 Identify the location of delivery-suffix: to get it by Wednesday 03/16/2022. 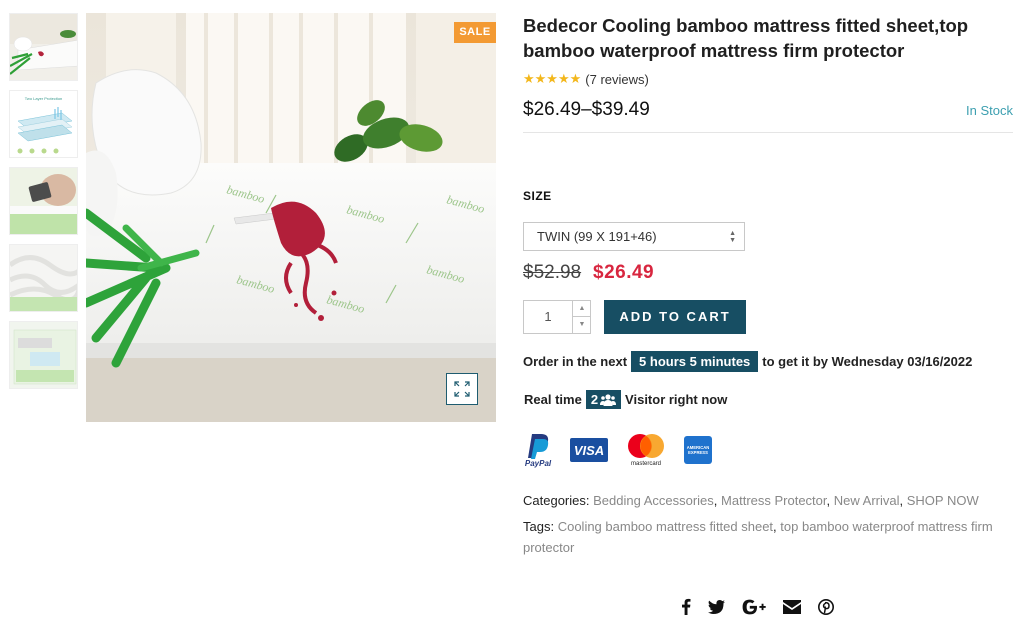
(867, 361).